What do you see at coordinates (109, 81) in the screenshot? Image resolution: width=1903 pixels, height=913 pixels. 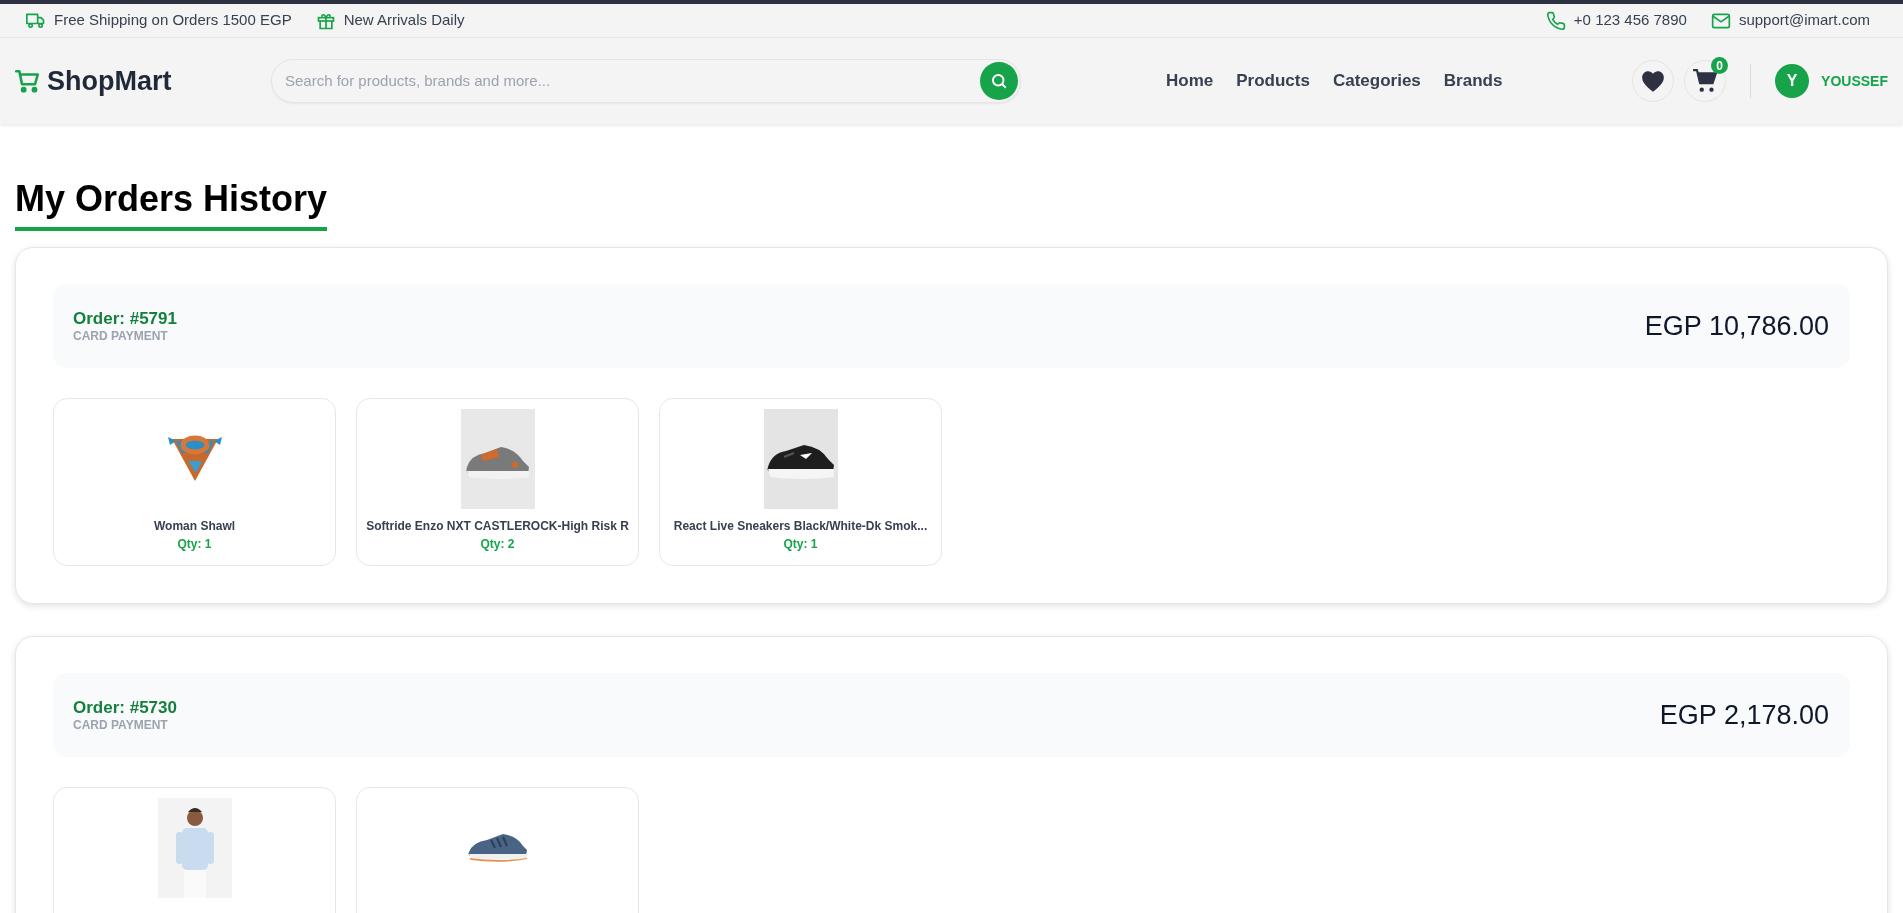 I see `logo: ShopMart` at bounding box center [109, 81].